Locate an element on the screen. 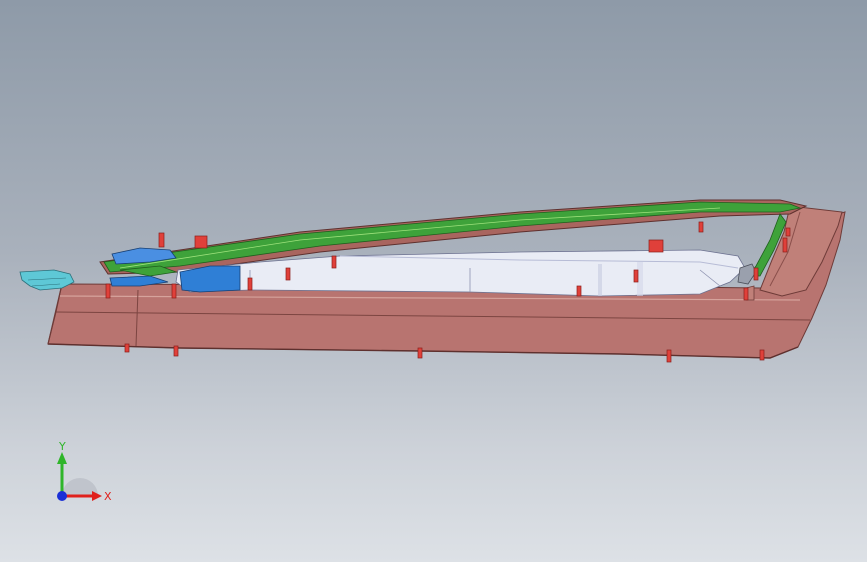 Image resolution: width=867 pixels, height=562 pixels. y-axis-label: Y is located at coordinates (62, 446).